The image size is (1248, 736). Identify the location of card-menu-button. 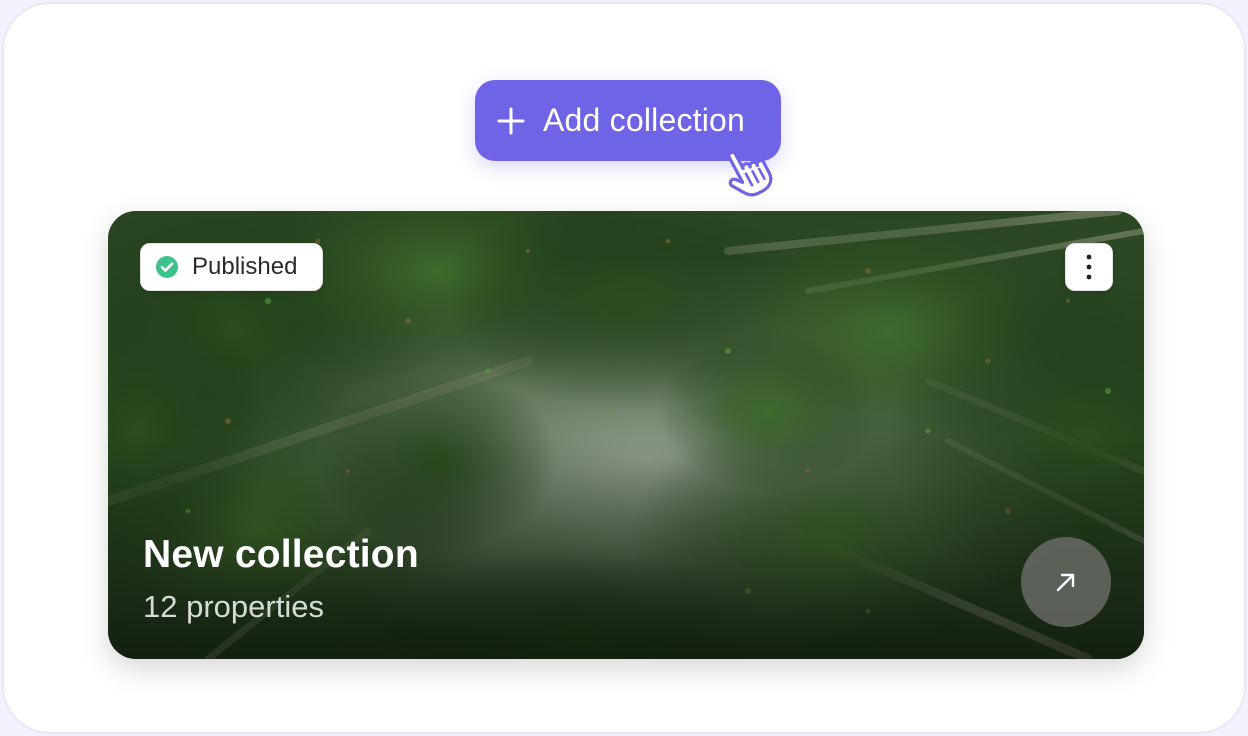
(1089, 267).